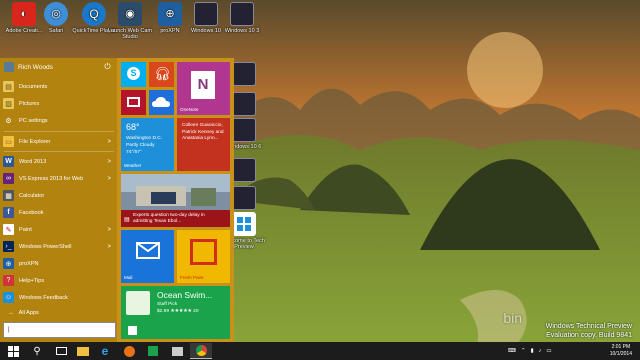  I want to click on powershell-icon: ›_, so click(8, 246).